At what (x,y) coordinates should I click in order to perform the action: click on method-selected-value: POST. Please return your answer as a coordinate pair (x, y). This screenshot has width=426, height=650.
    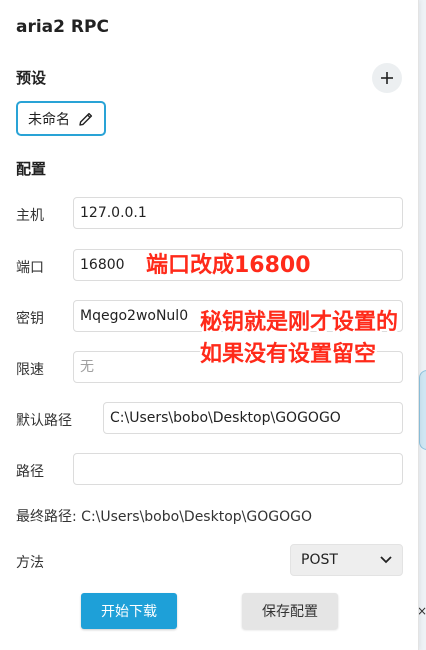
    Looking at the image, I should click on (319, 560).